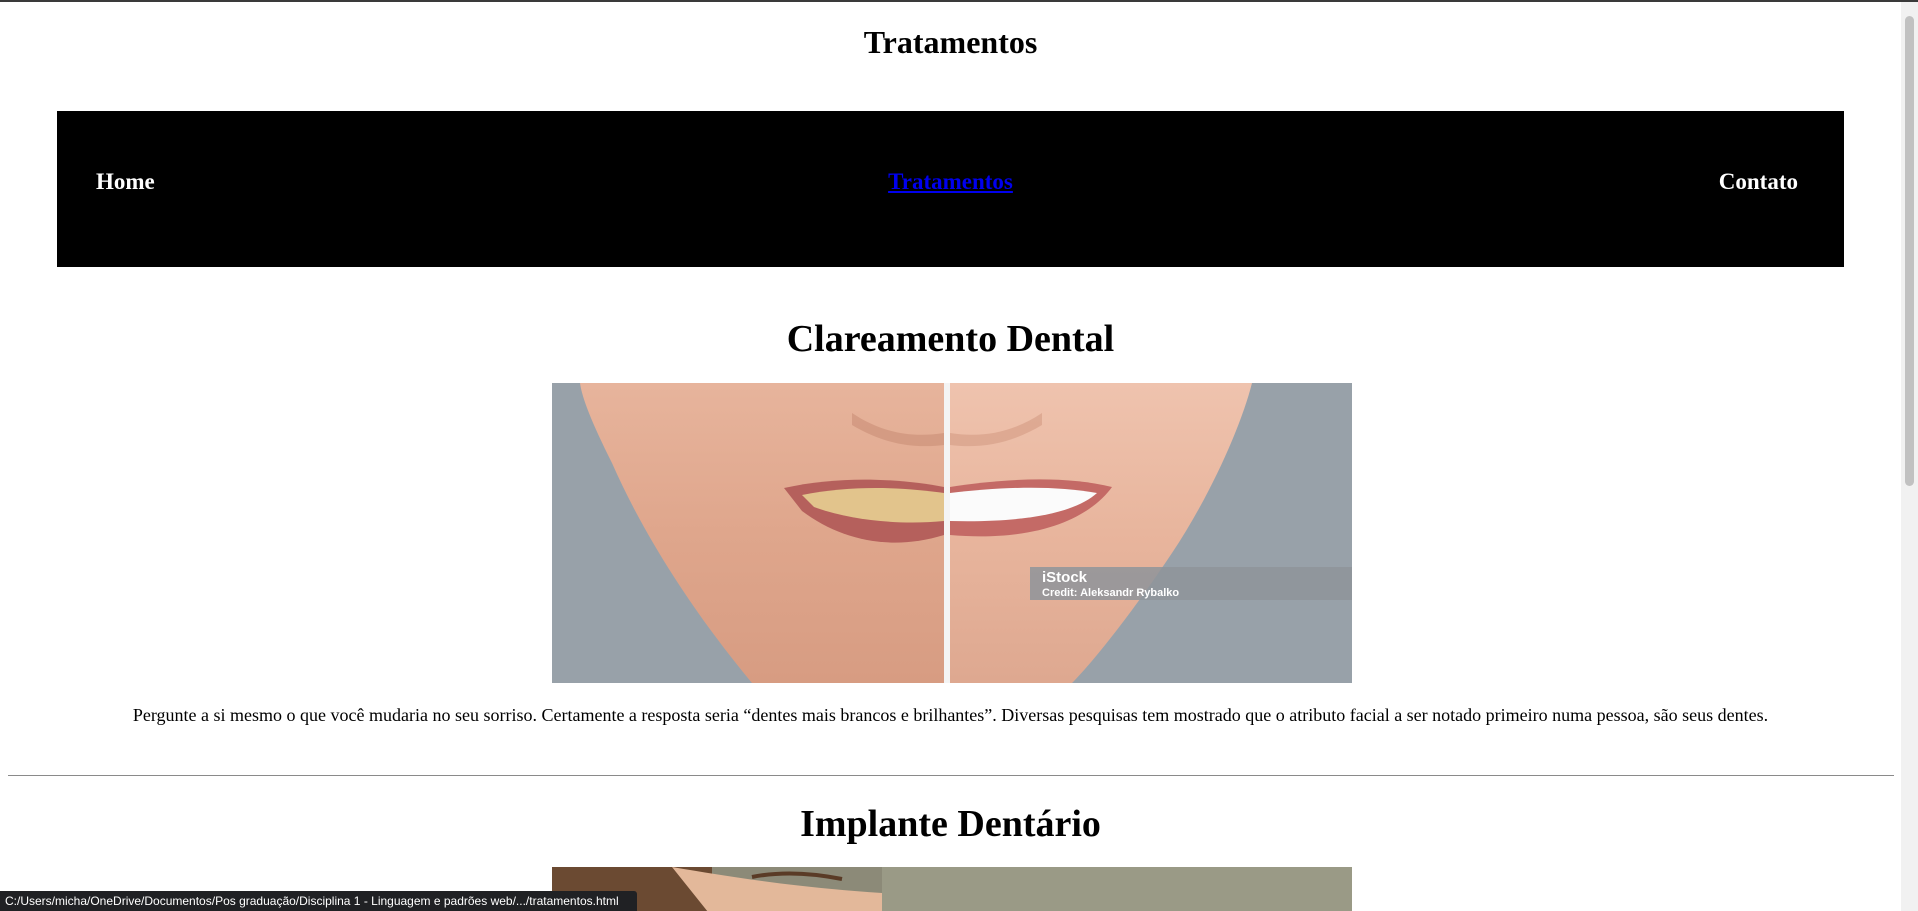  What do you see at coordinates (950, 42) in the screenshot?
I see `page-title: Tratamentos` at bounding box center [950, 42].